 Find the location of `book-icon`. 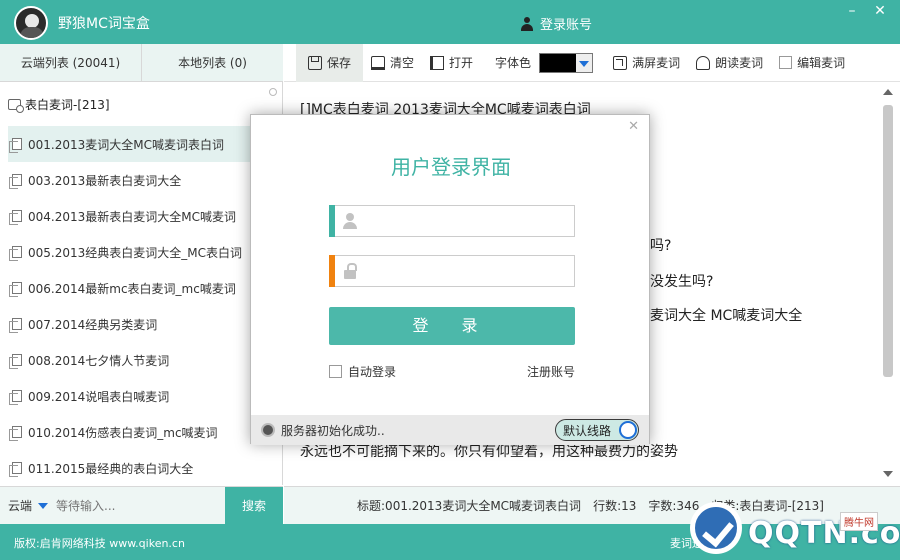

book-icon is located at coordinates (437, 62).